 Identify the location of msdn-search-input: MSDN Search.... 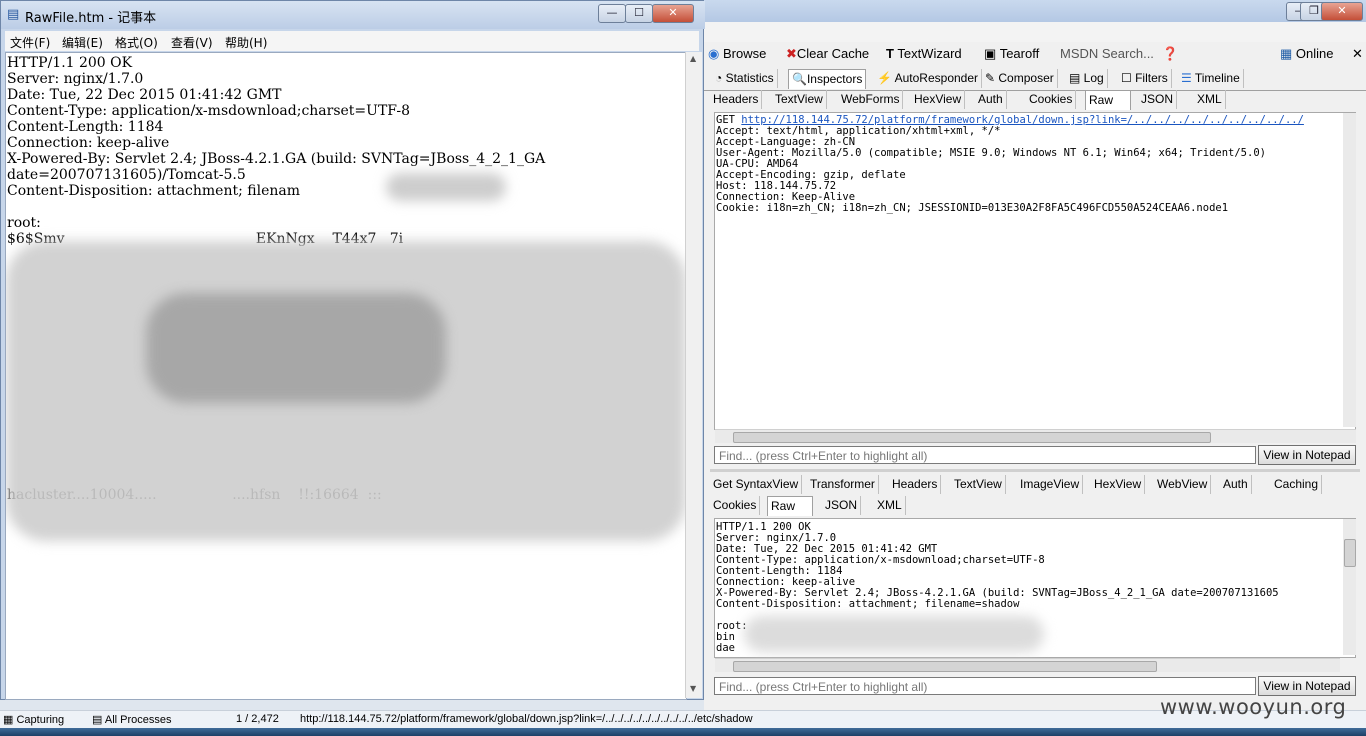
(1107, 53).